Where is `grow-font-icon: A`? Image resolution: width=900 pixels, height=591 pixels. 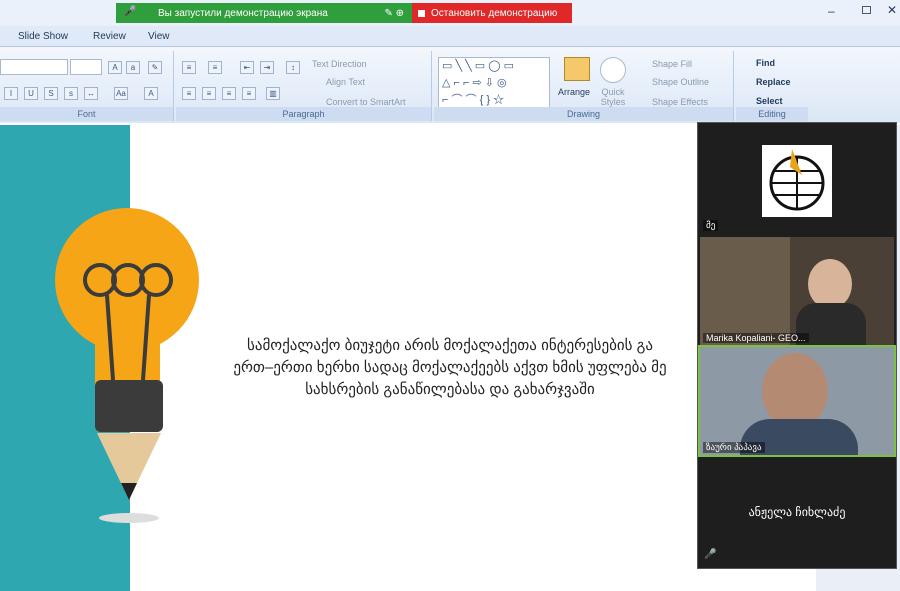
grow-font-icon: A is located at coordinates (115, 67).